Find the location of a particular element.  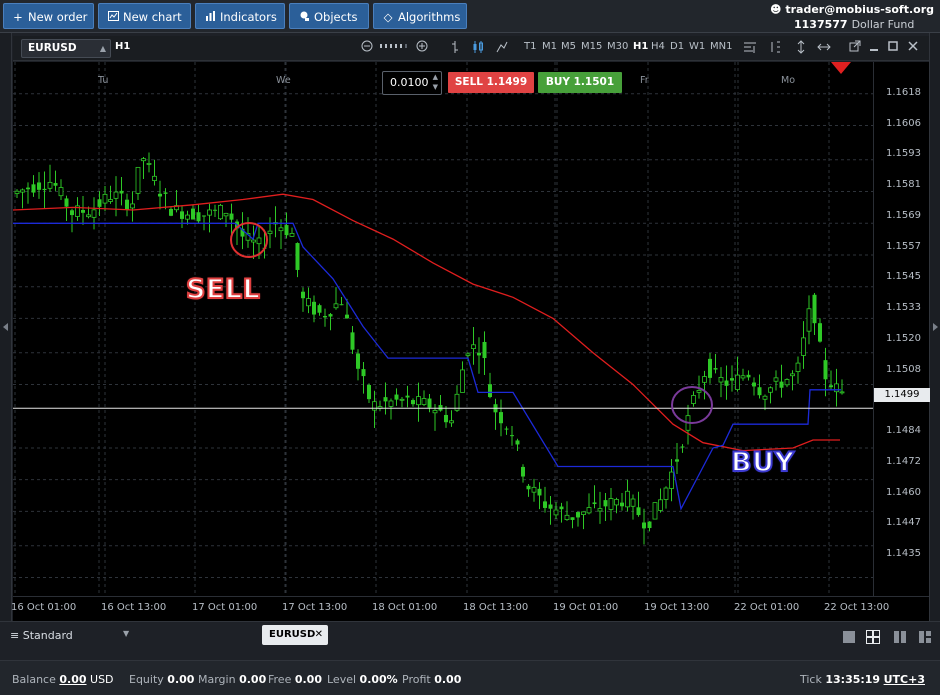

minimize-window-icon is located at coordinates (874, 49).